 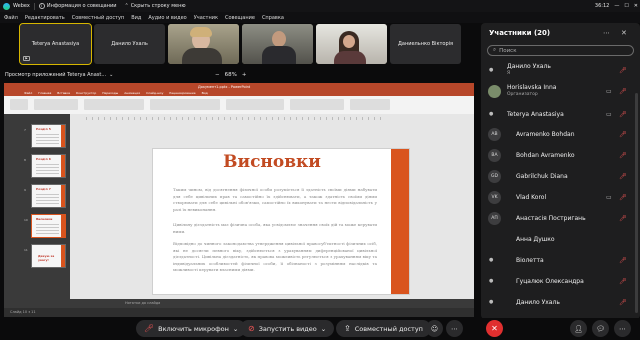 What do you see at coordinates (600, 328) in the screenshot?
I see `chat-button: 💬︎` at bounding box center [600, 328].